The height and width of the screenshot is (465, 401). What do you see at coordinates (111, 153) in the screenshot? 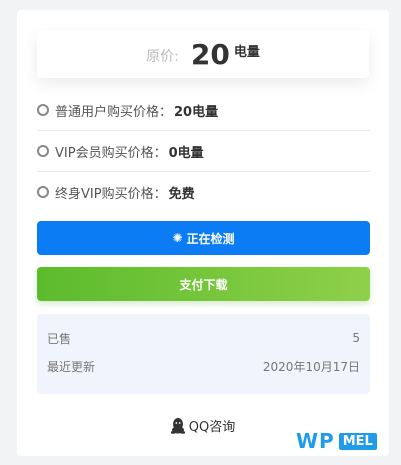
I see `price-row-label: VIP会员购买价格：` at bounding box center [111, 153].